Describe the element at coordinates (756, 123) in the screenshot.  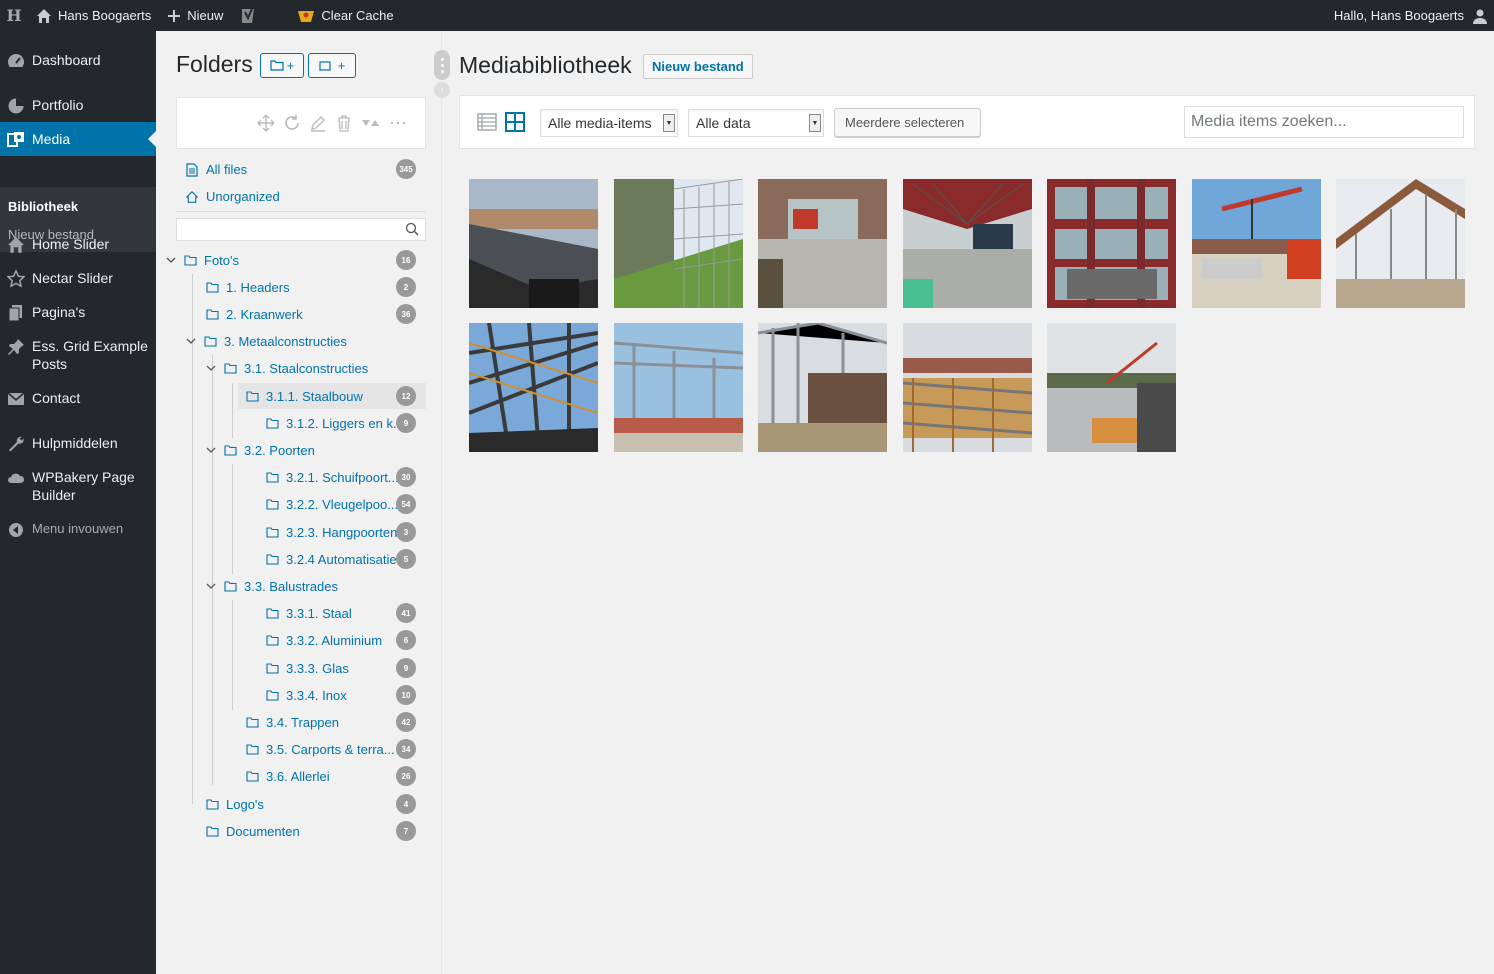
I see `date-filter-select: Alle data ▼` at that location.